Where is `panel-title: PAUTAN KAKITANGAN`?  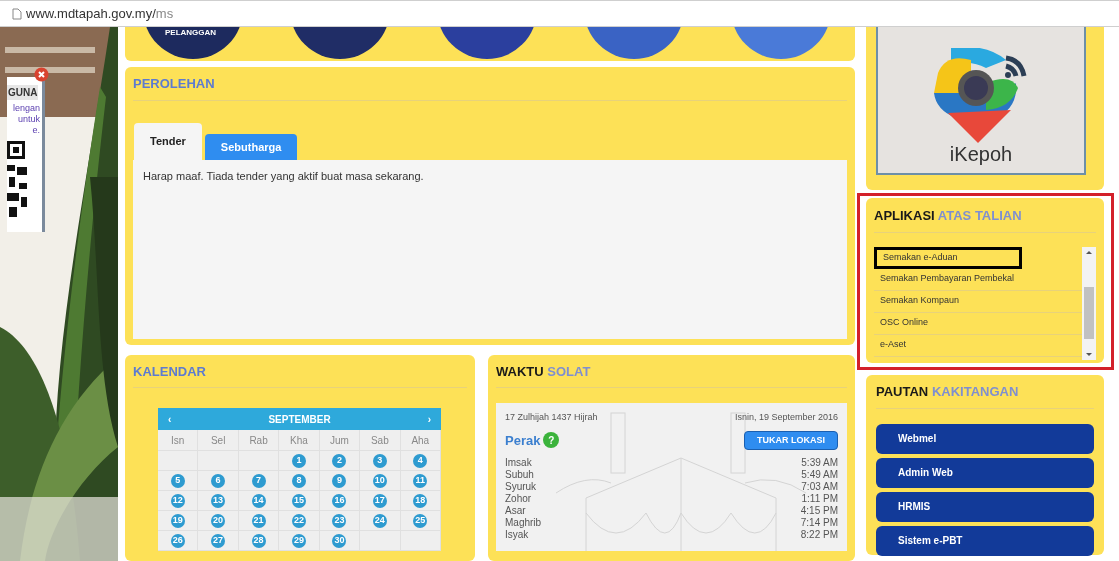
panel-title: PAUTAN KAKITANGAN is located at coordinates (948, 392).